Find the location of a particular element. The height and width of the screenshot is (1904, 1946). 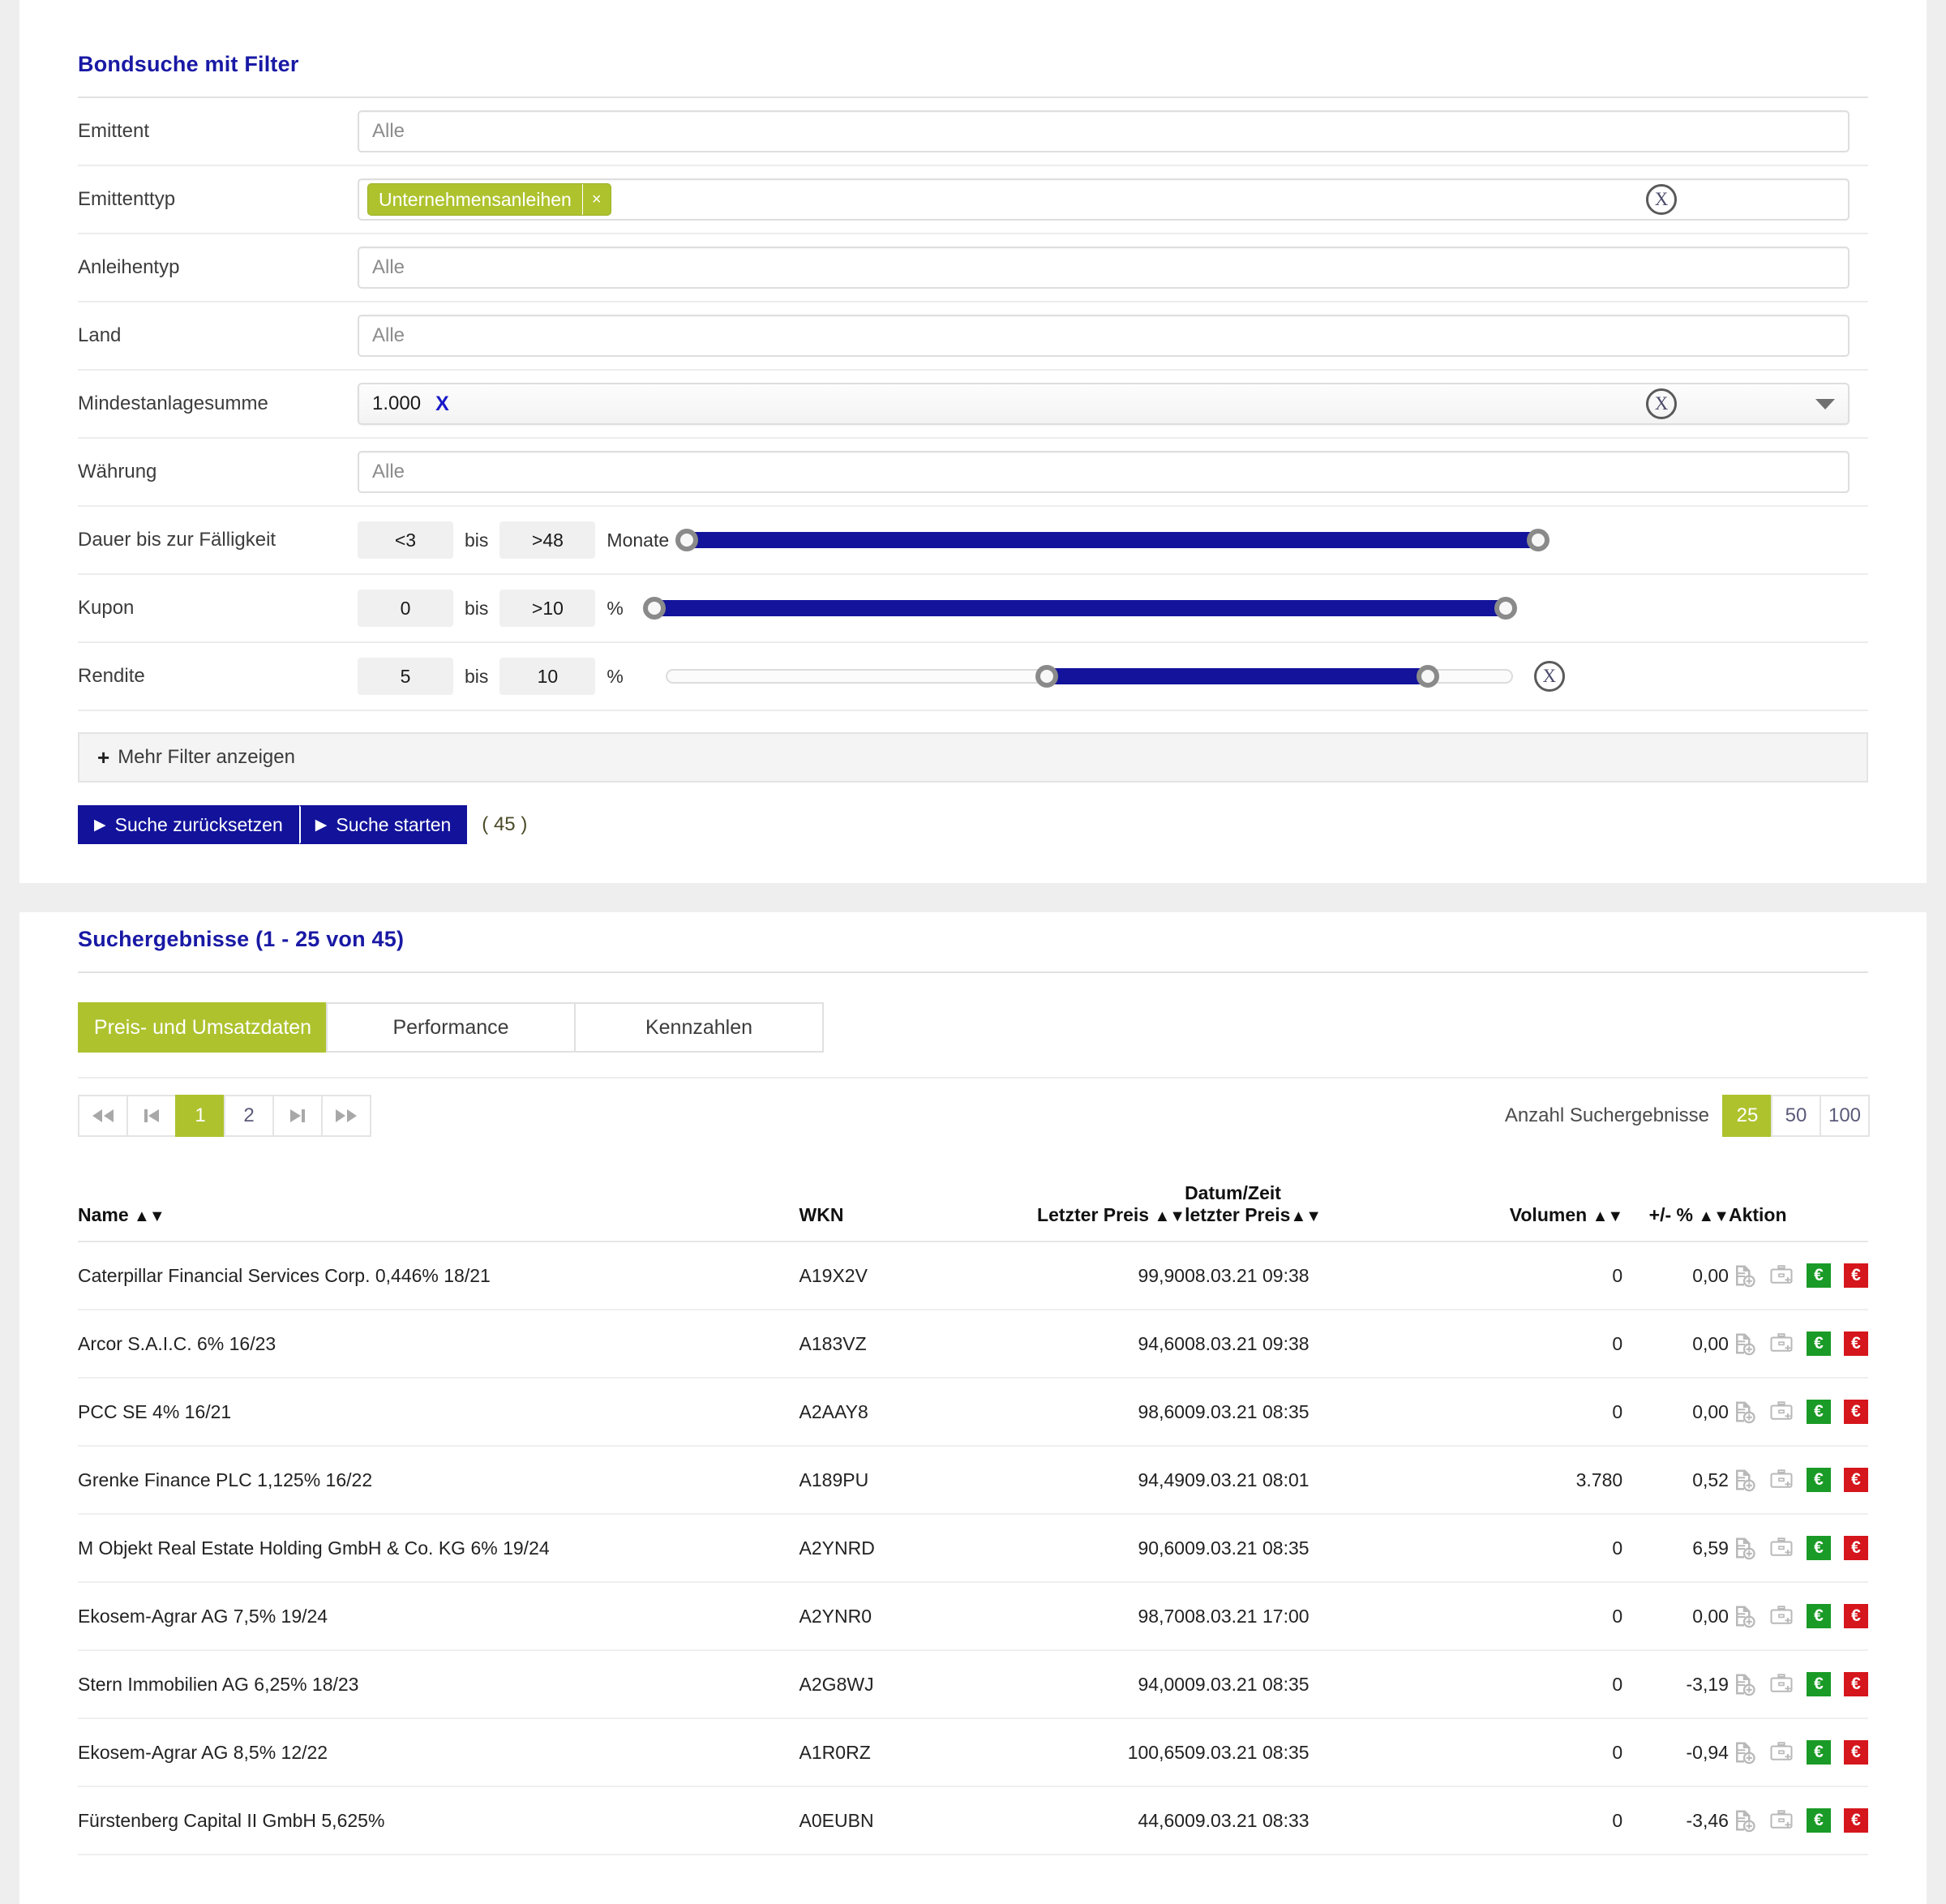

cell-name: PCC SE 4% 16/21 is located at coordinates (438, 1412).